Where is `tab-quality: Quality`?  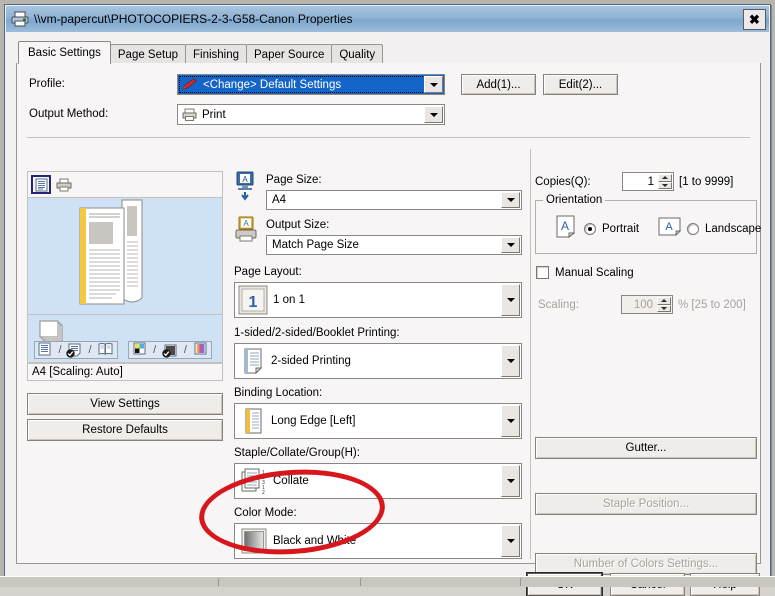
tab-quality: Quality is located at coordinates (357, 54).